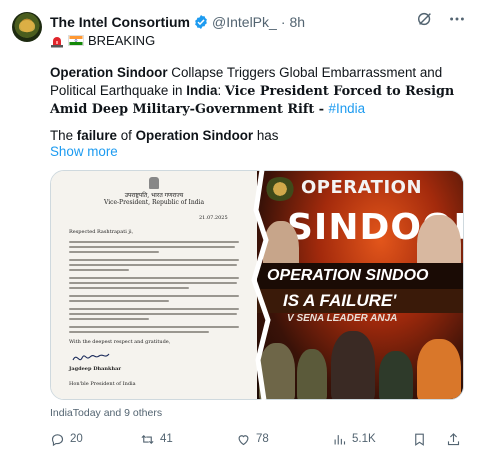 The height and width of the screenshot is (455, 478). What do you see at coordinates (91, 357) in the screenshot?
I see `signature-image` at bounding box center [91, 357].